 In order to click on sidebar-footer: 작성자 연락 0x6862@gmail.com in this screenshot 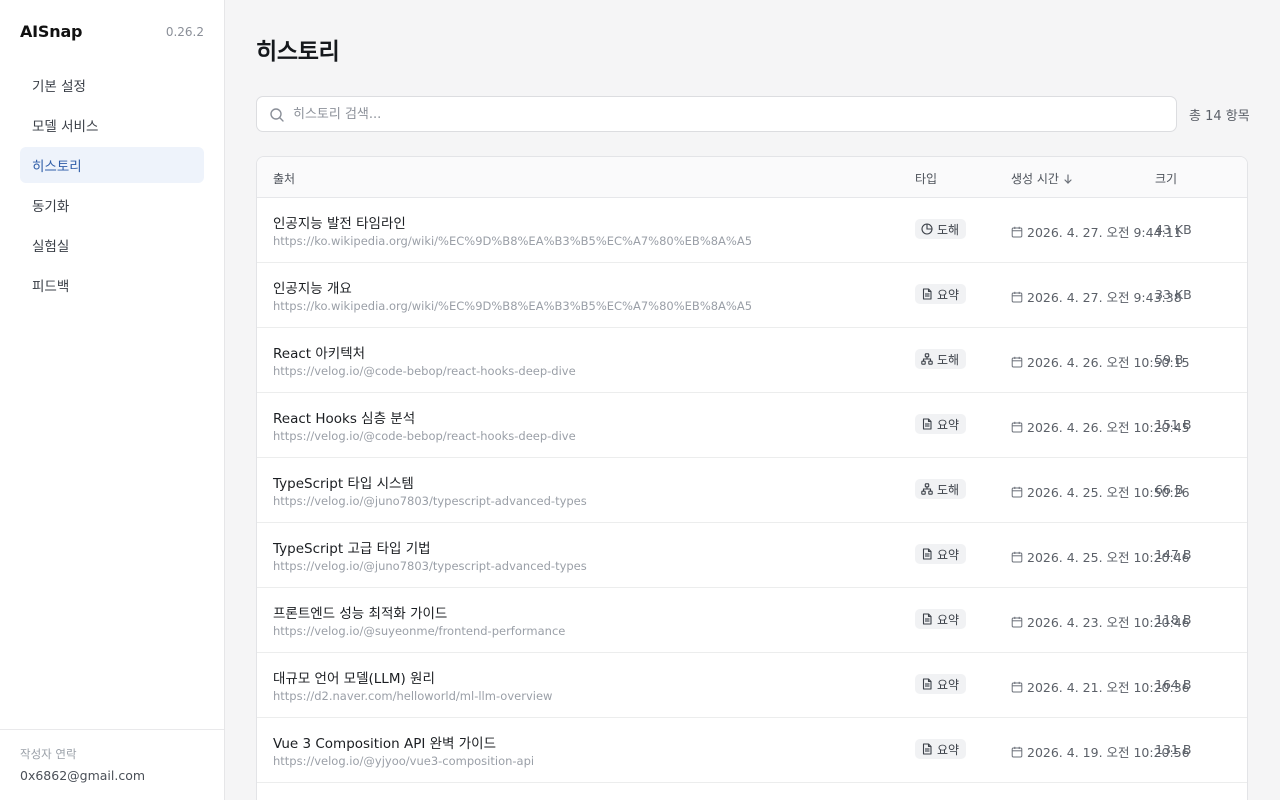, I will do `click(112, 764)`.